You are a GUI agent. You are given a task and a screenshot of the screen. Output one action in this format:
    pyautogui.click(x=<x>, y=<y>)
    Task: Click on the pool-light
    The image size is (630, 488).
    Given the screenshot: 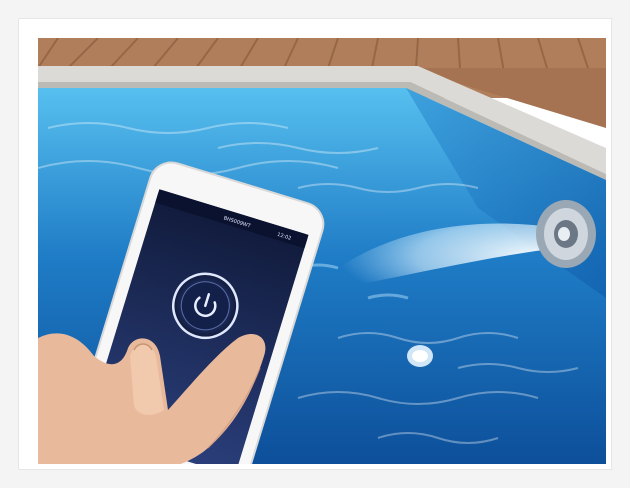 What is the action you would take?
    pyautogui.click(x=420, y=356)
    